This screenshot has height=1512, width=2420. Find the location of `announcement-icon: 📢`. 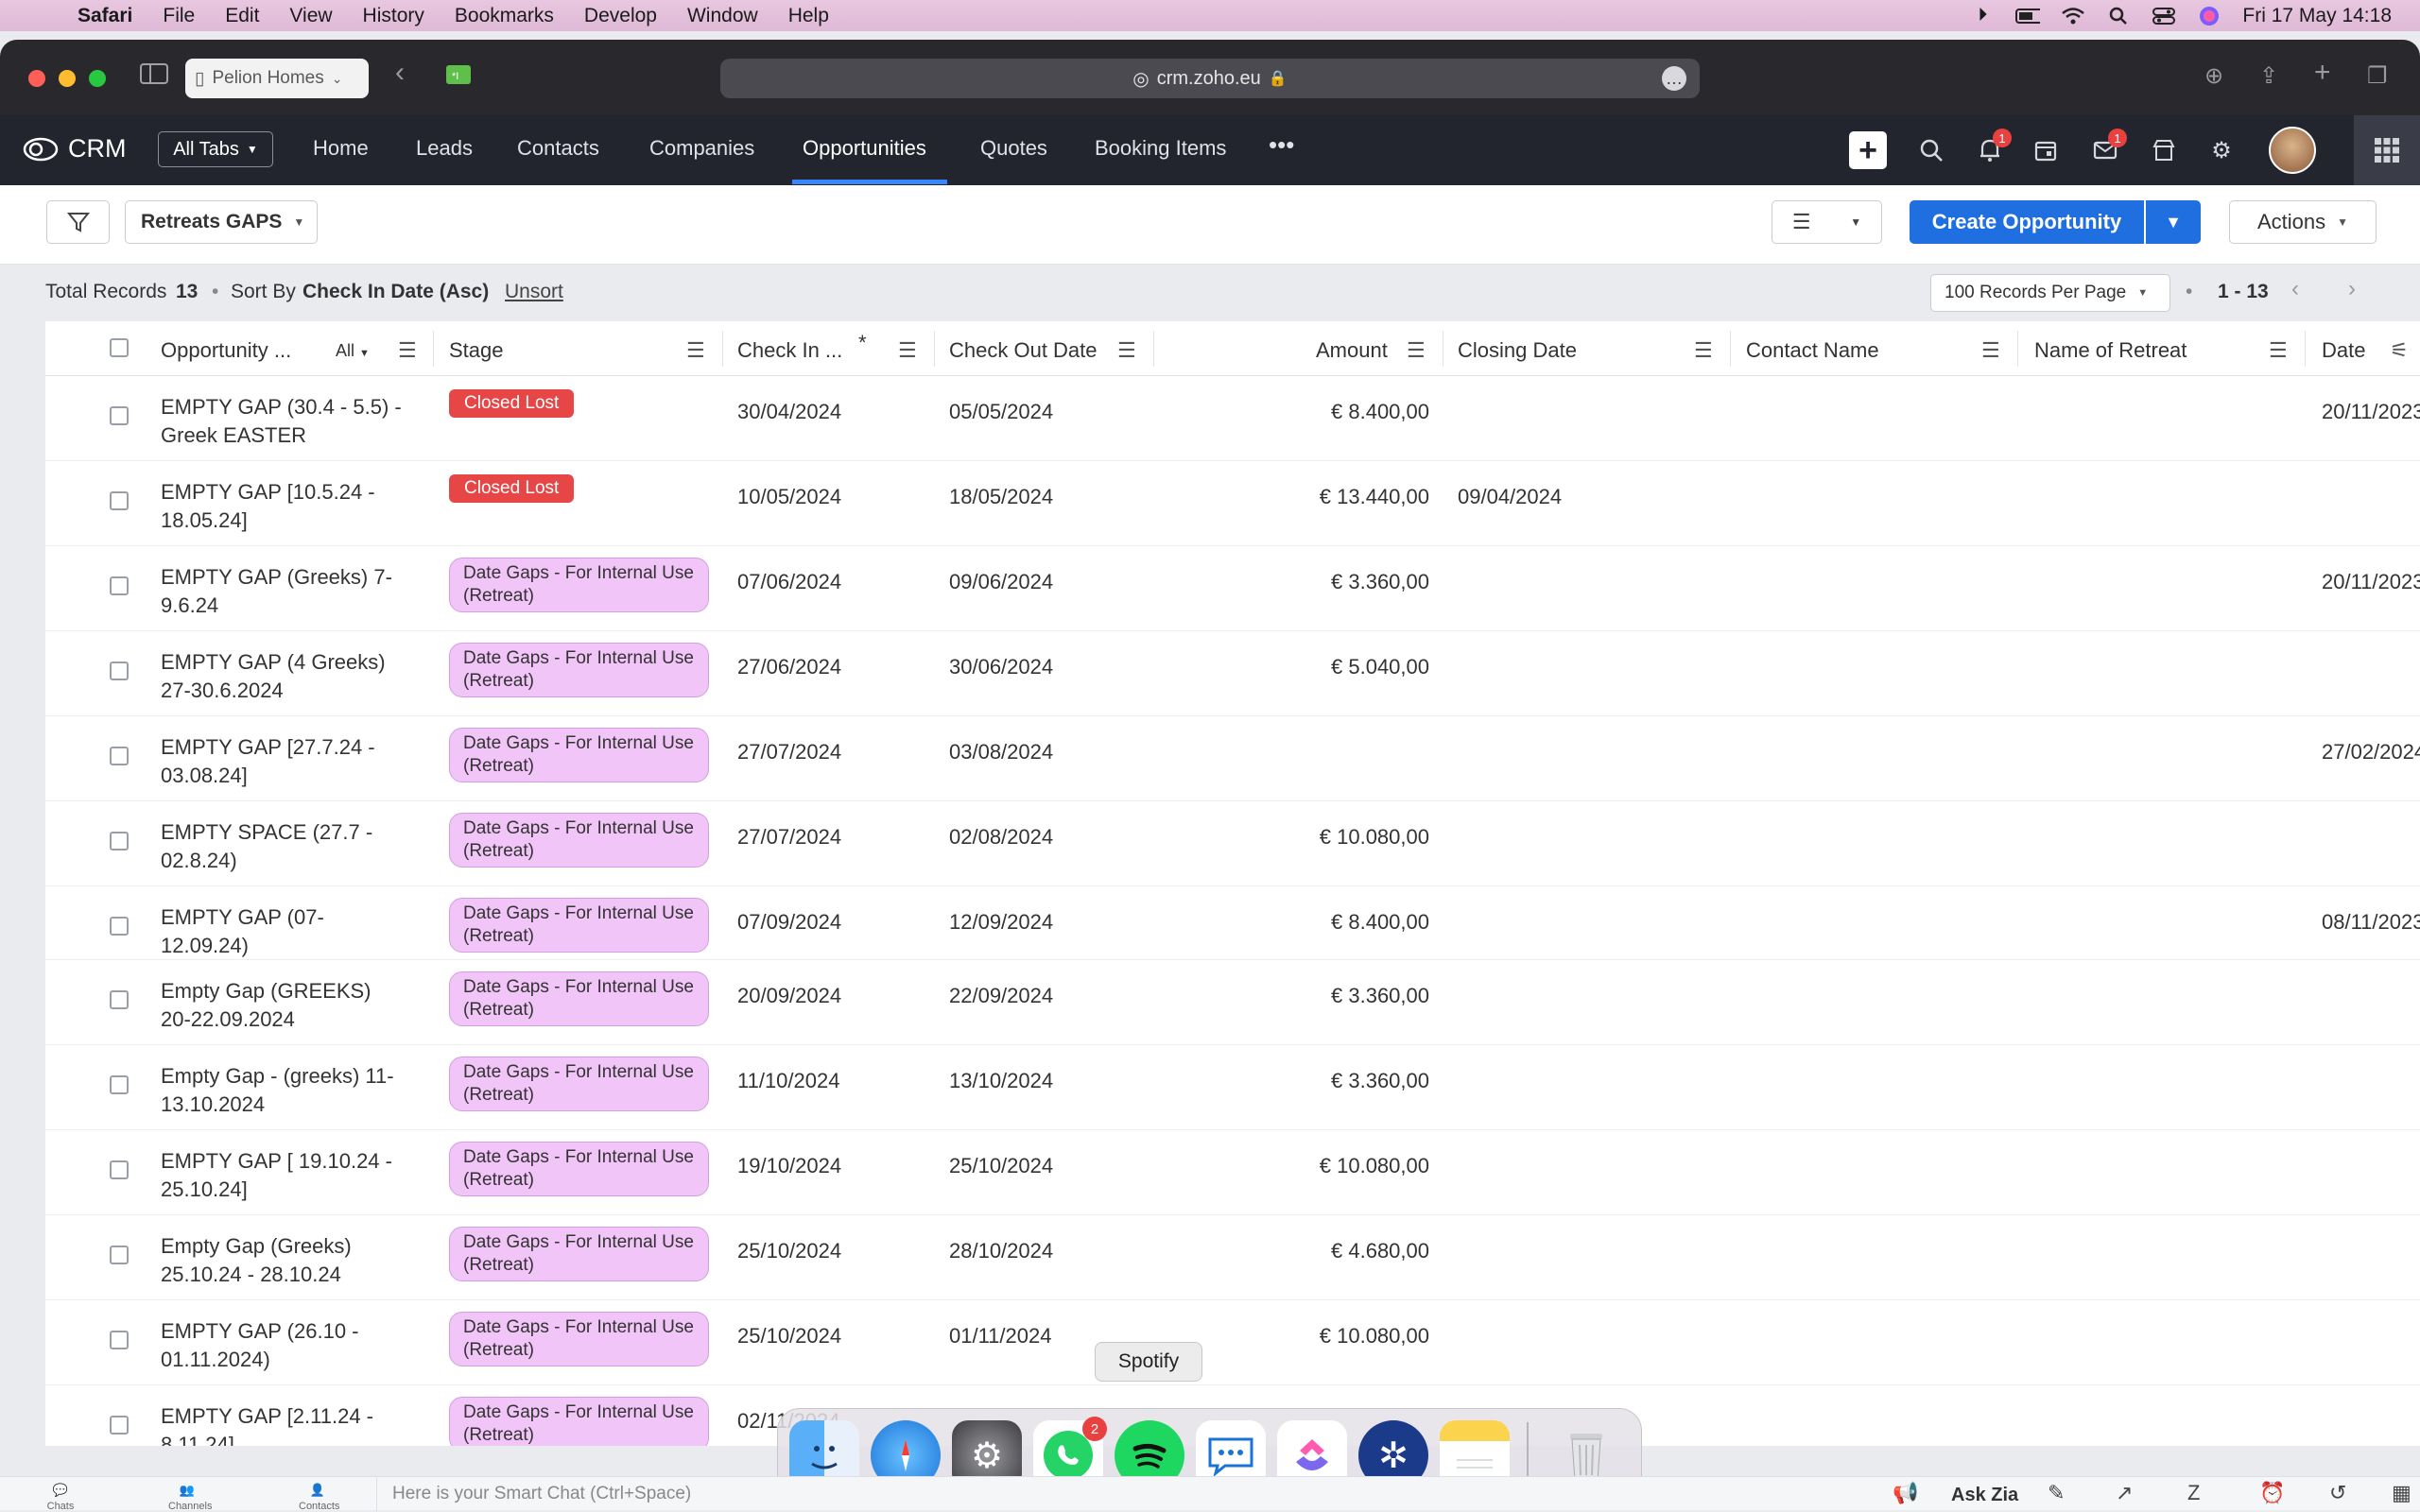

announcement-icon: 📢 is located at coordinates (1905, 1493).